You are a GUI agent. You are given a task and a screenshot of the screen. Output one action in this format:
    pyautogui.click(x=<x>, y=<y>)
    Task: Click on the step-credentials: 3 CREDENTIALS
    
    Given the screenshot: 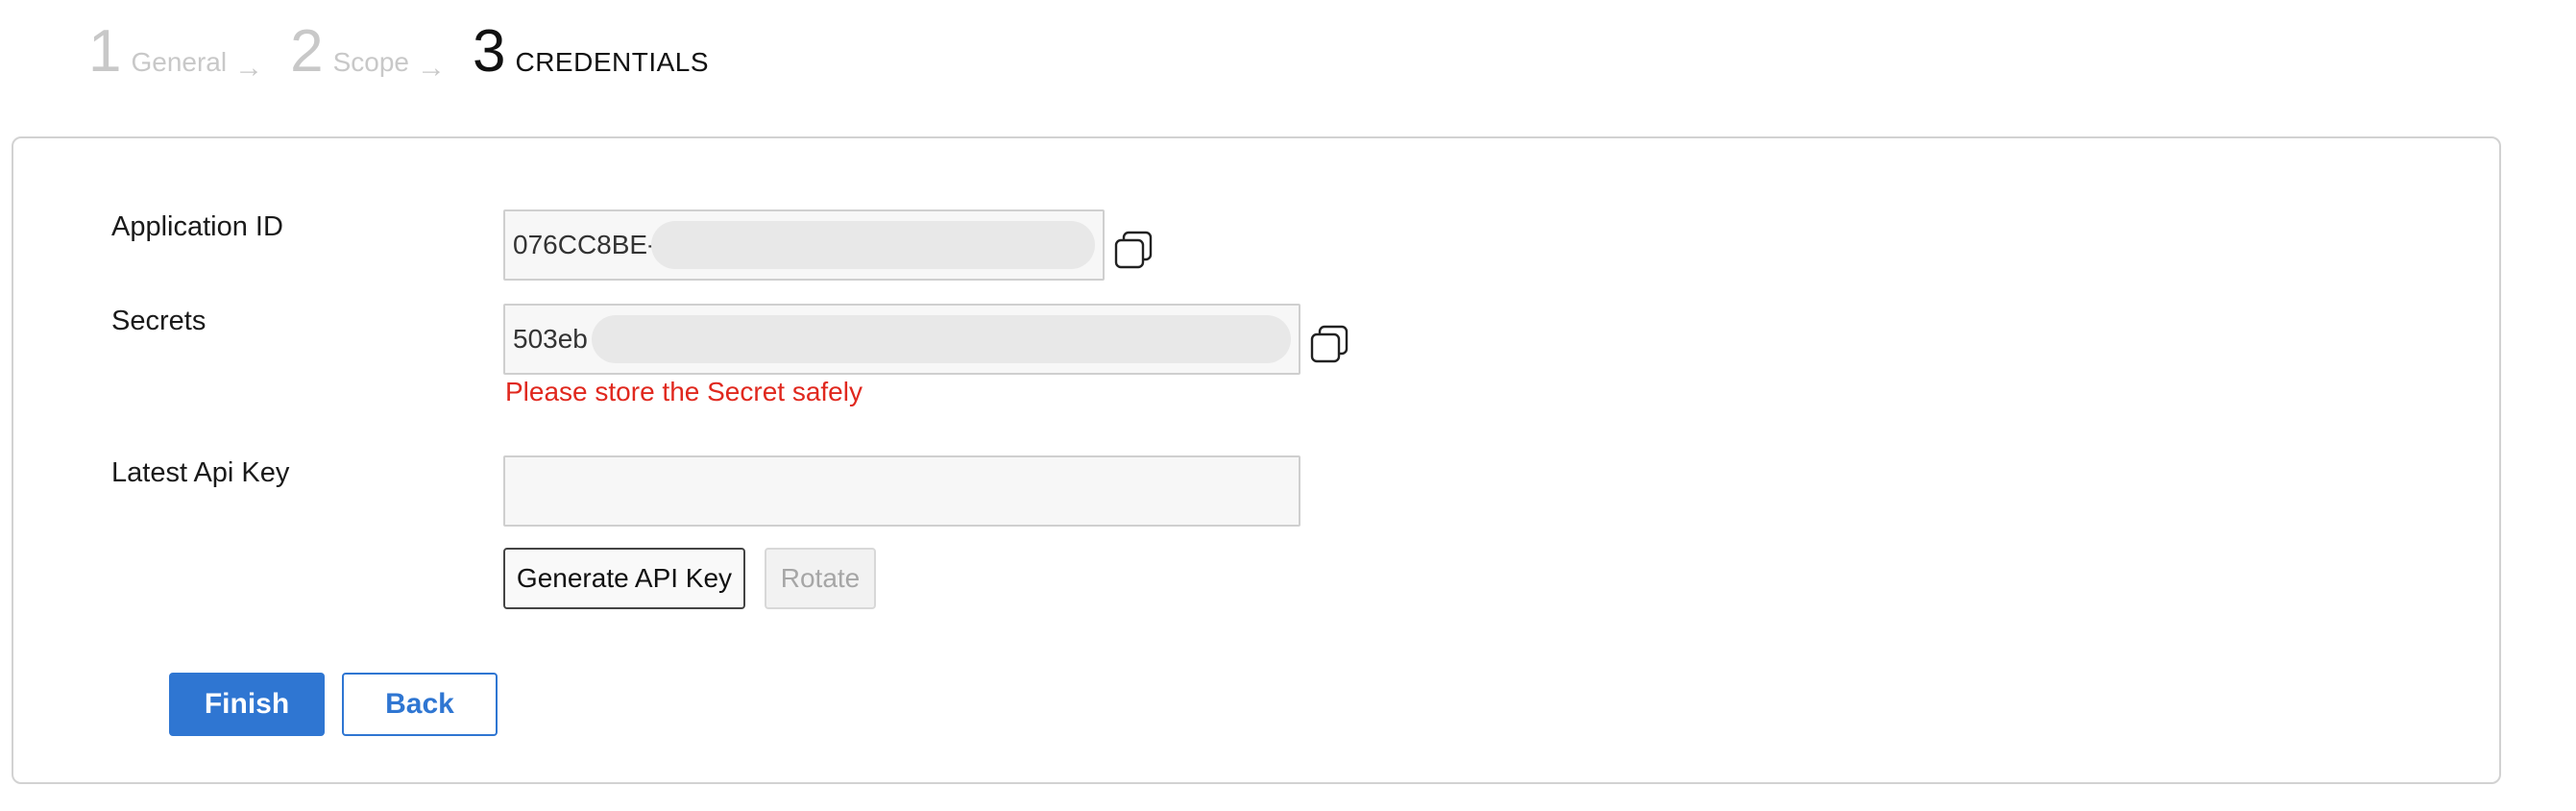 What is the action you would take?
    pyautogui.click(x=591, y=51)
    